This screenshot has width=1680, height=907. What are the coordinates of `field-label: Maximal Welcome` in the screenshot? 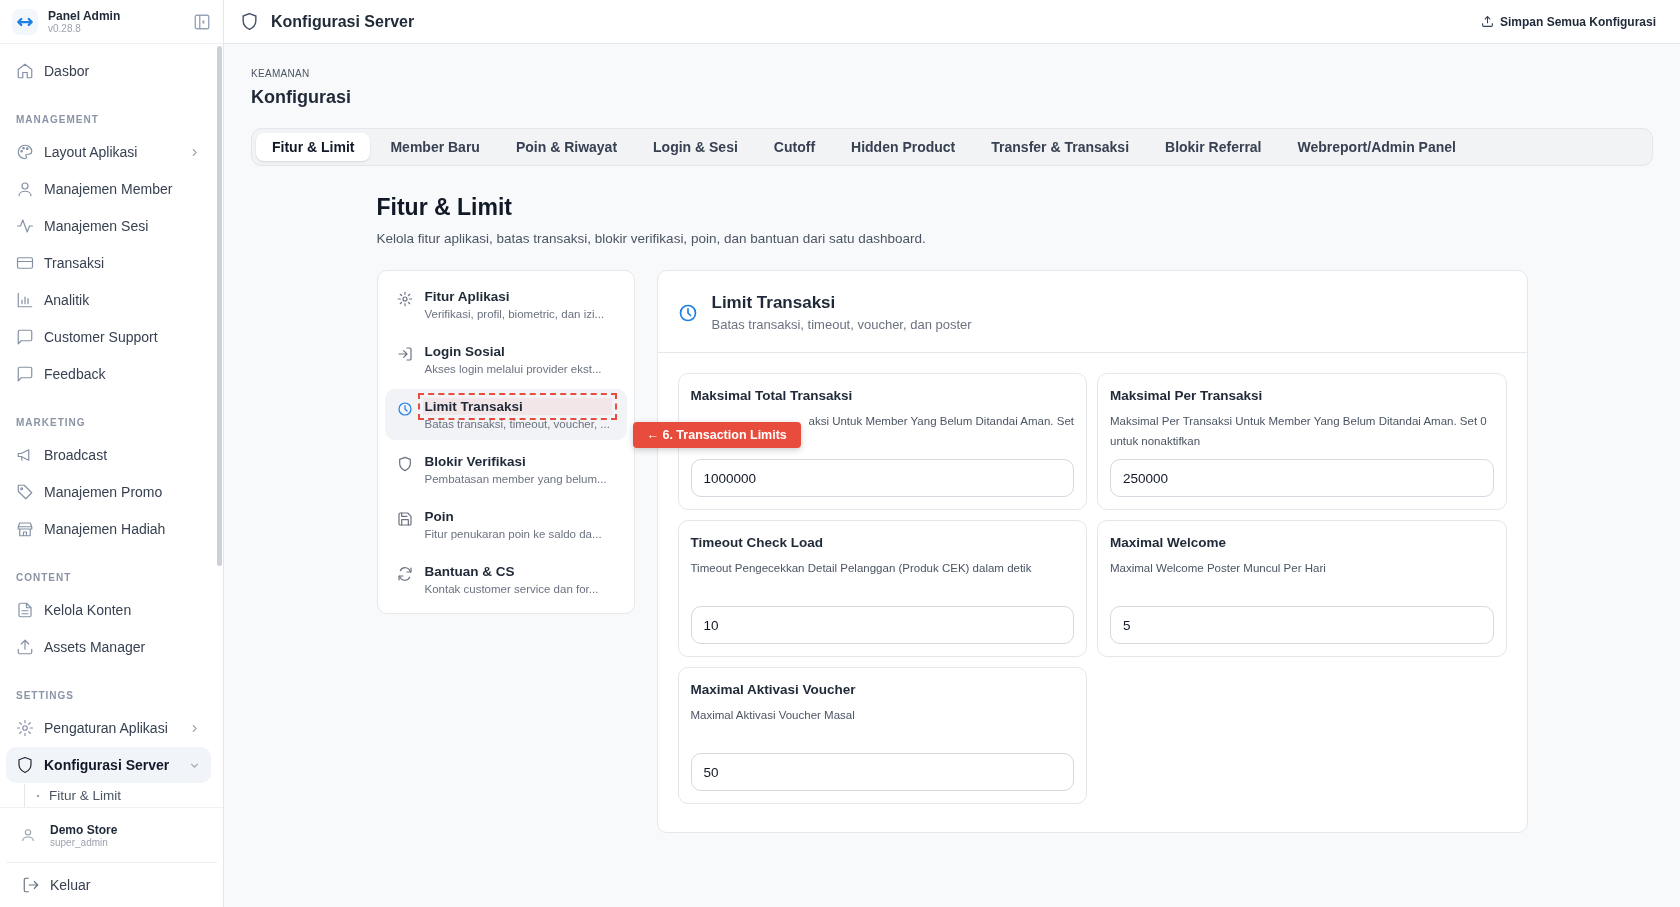 It's located at (1169, 542).